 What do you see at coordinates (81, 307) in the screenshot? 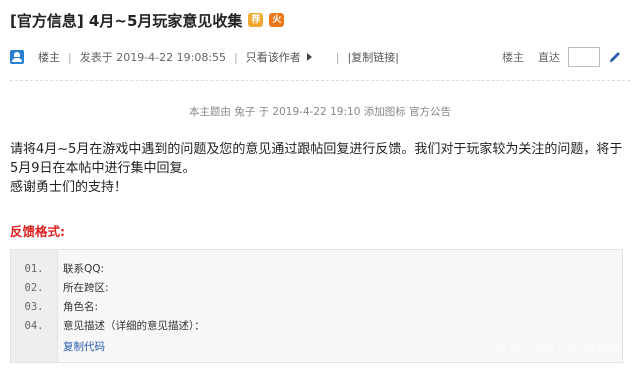
I see `code-line-text: 角色名:` at bounding box center [81, 307].